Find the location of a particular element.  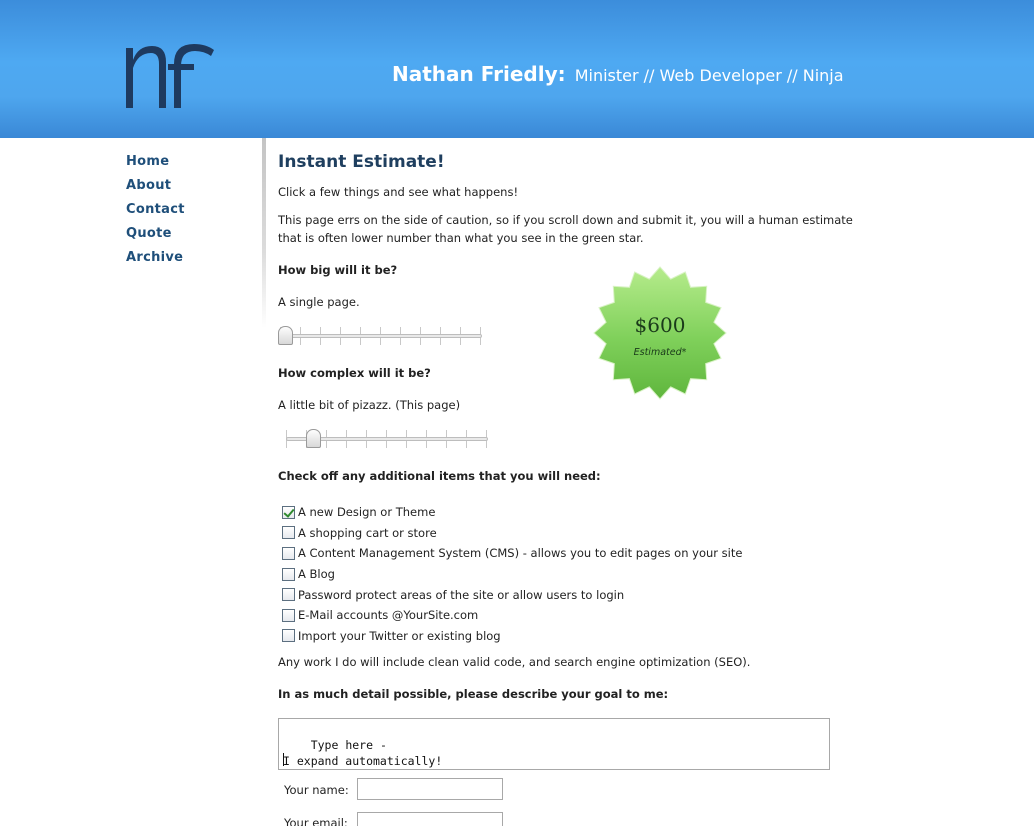

addon-label: A shopping cart or store is located at coordinates (367, 532).